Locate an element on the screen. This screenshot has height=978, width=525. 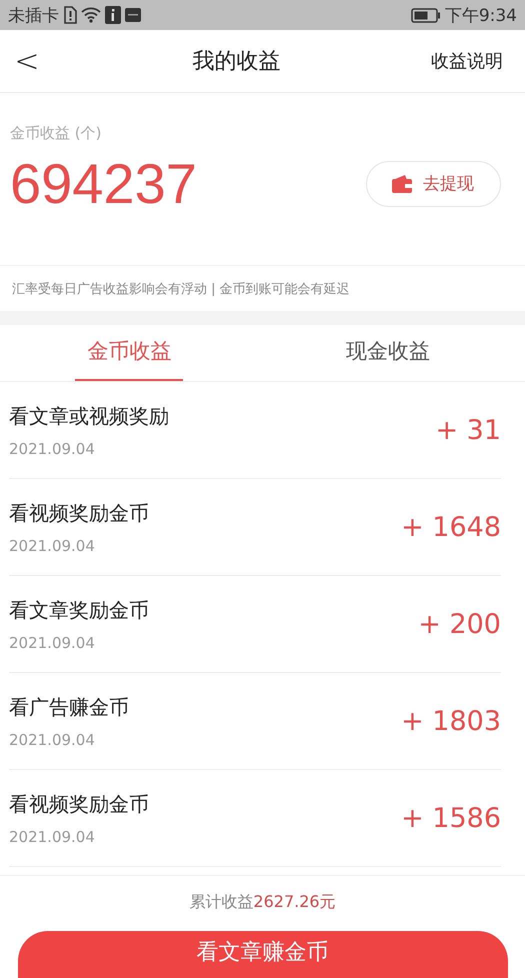
record-title: 看广告赚金币 is located at coordinates (69, 707).